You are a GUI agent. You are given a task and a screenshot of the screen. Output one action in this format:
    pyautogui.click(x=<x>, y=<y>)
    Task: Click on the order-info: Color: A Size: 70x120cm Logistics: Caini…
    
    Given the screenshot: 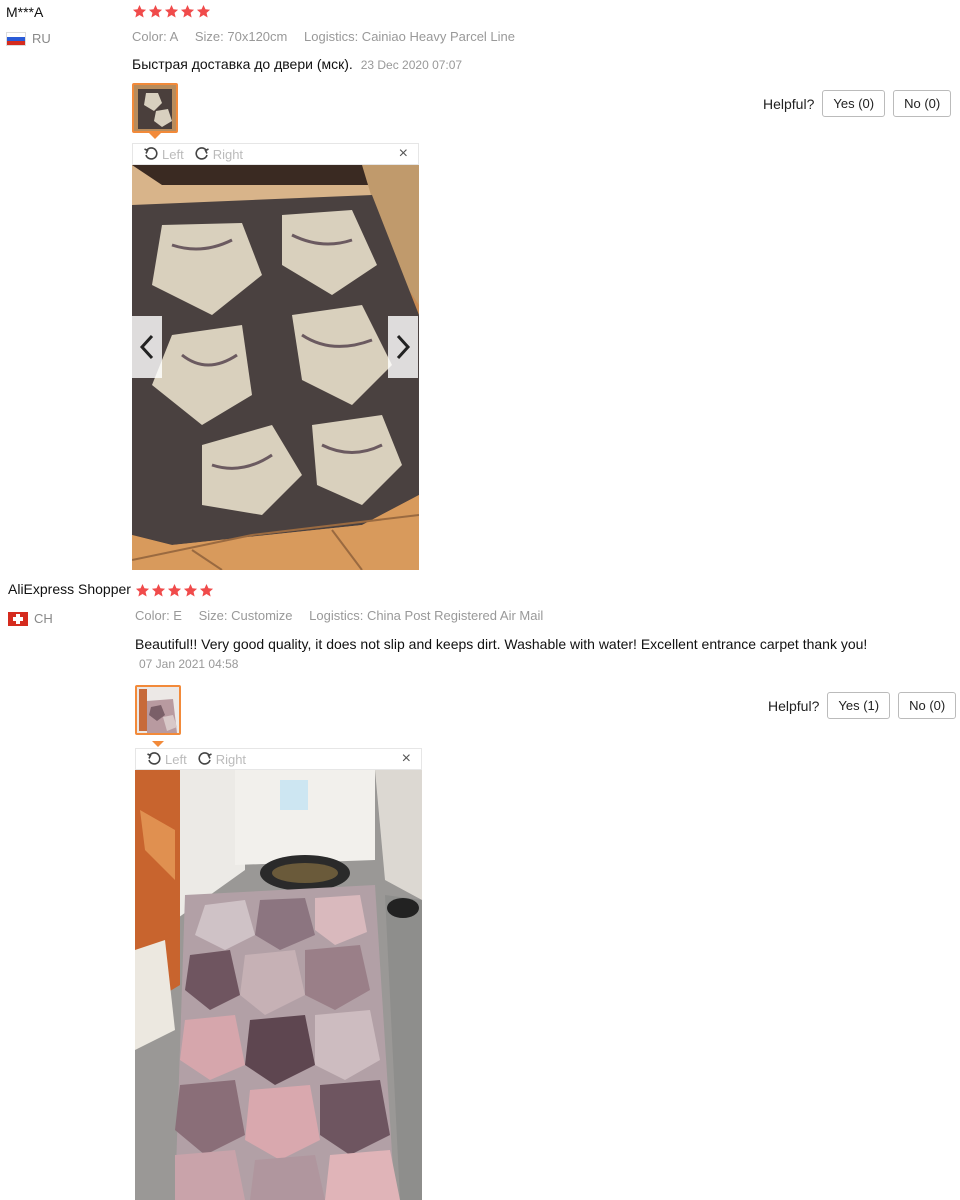 What is the action you would take?
    pyautogui.click(x=330, y=36)
    